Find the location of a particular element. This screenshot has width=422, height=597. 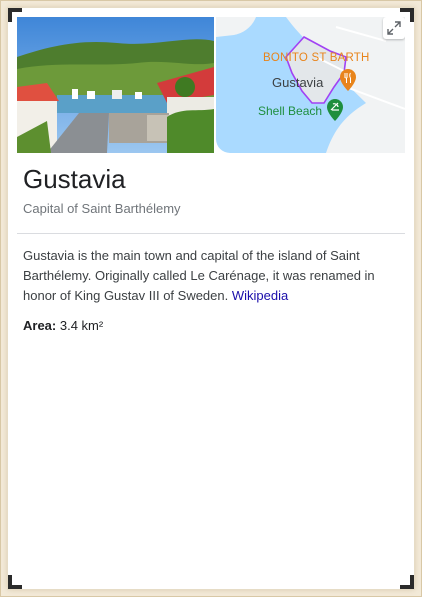

town-photo is located at coordinates (115, 85).